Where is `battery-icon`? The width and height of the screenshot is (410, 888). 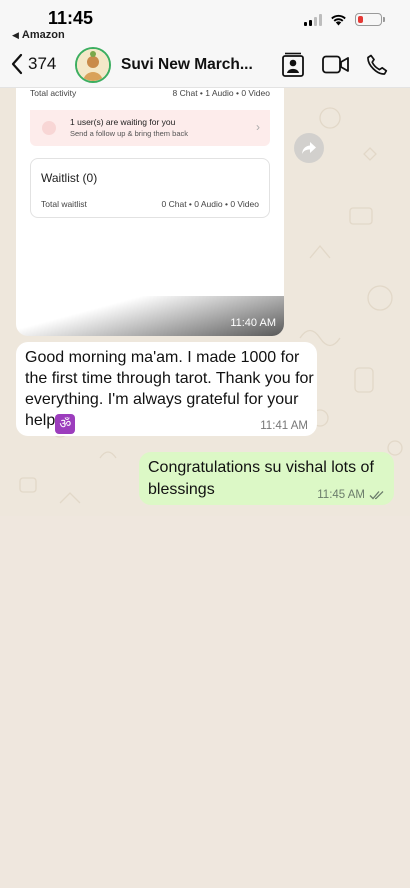 battery-icon is located at coordinates (370, 19).